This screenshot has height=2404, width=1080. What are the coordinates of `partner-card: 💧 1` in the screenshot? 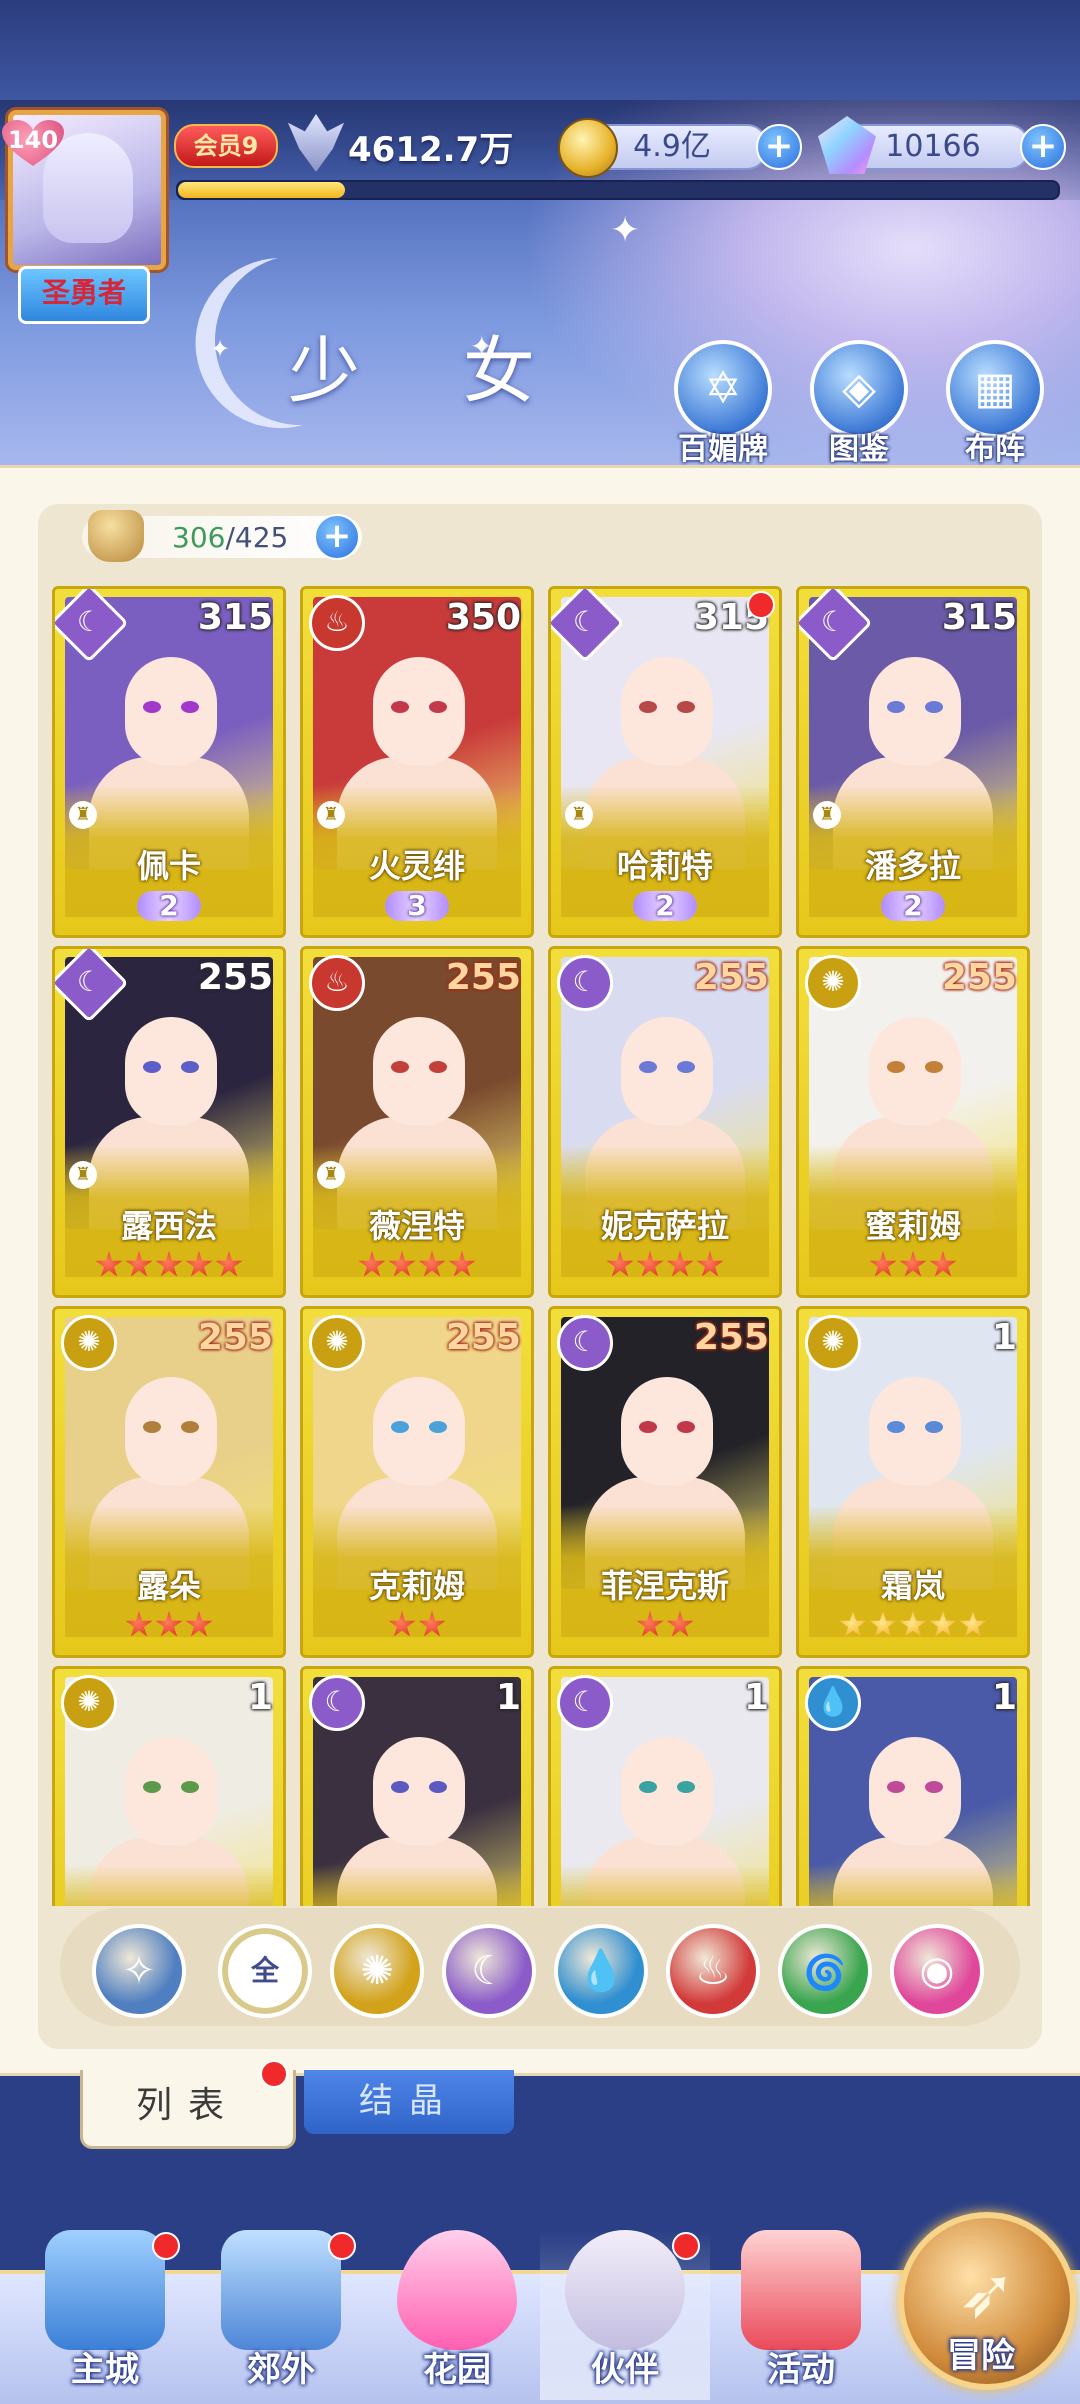 It's located at (913, 1786).